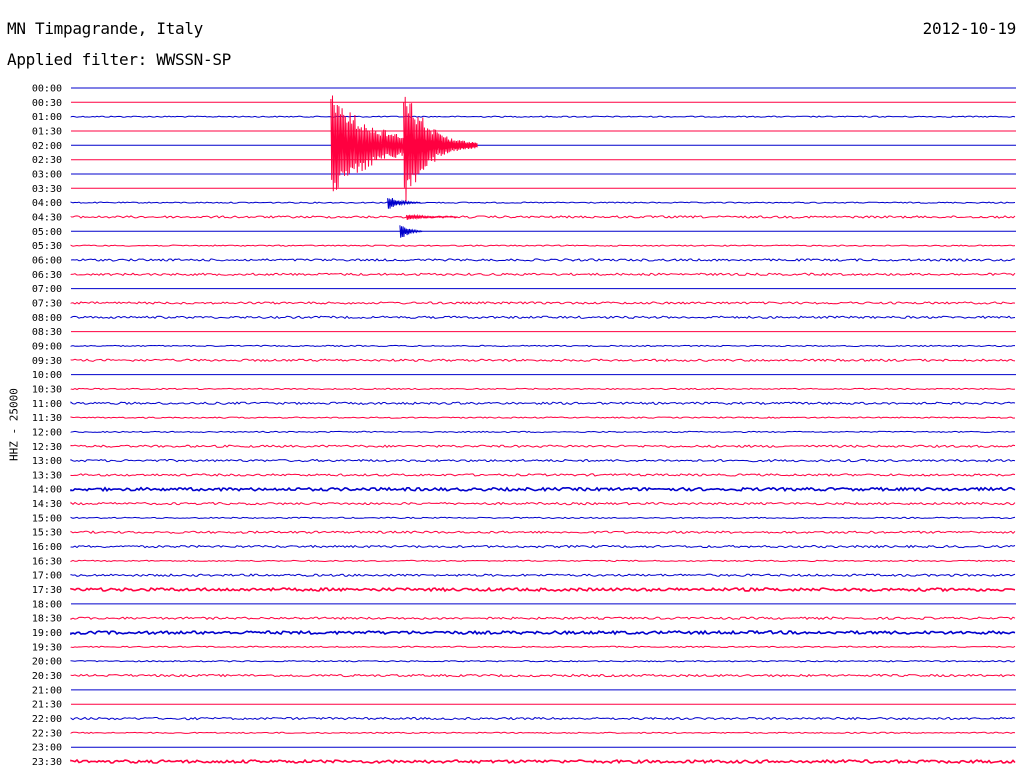  What do you see at coordinates (47, 576) in the screenshot?
I see `time-tick-label: 17:00` at bounding box center [47, 576].